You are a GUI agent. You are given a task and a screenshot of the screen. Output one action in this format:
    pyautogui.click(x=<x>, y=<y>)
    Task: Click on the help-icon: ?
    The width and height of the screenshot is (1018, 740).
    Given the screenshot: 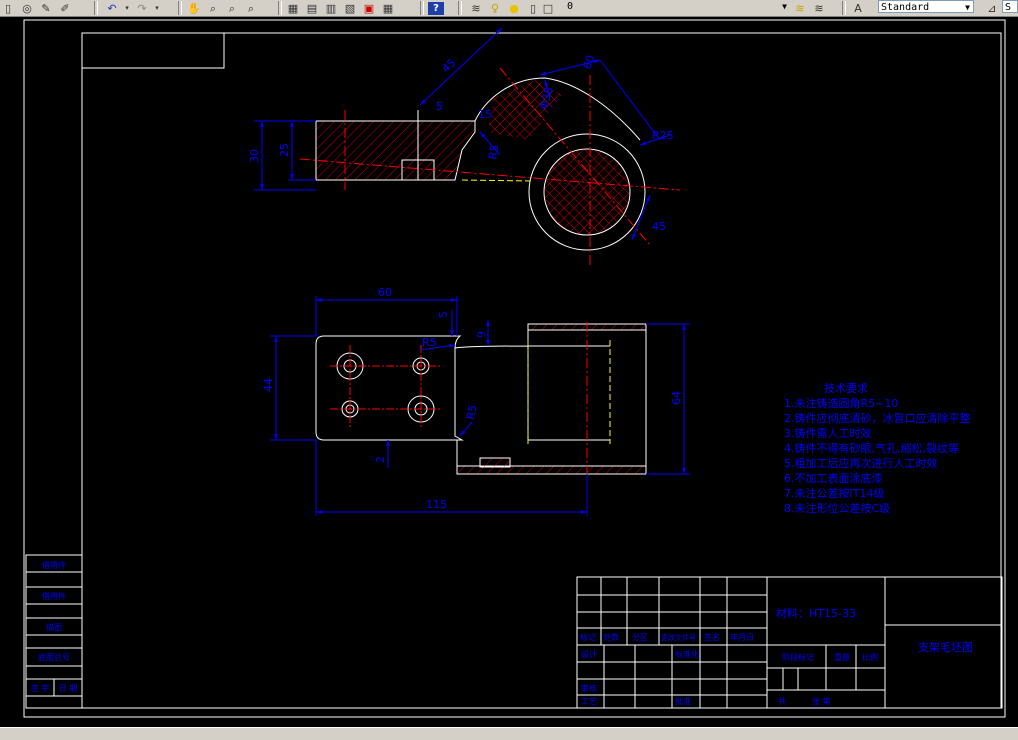 What is the action you would take?
    pyautogui.click(x=436, y=8)
    